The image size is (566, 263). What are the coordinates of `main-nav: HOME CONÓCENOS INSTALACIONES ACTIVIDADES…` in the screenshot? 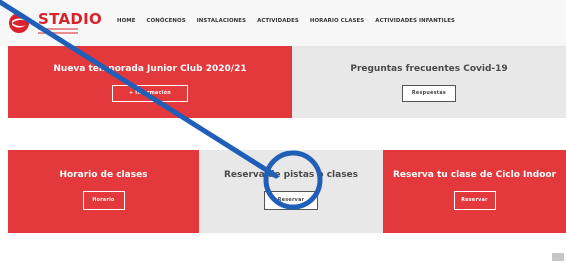 It's located at (286, 21).